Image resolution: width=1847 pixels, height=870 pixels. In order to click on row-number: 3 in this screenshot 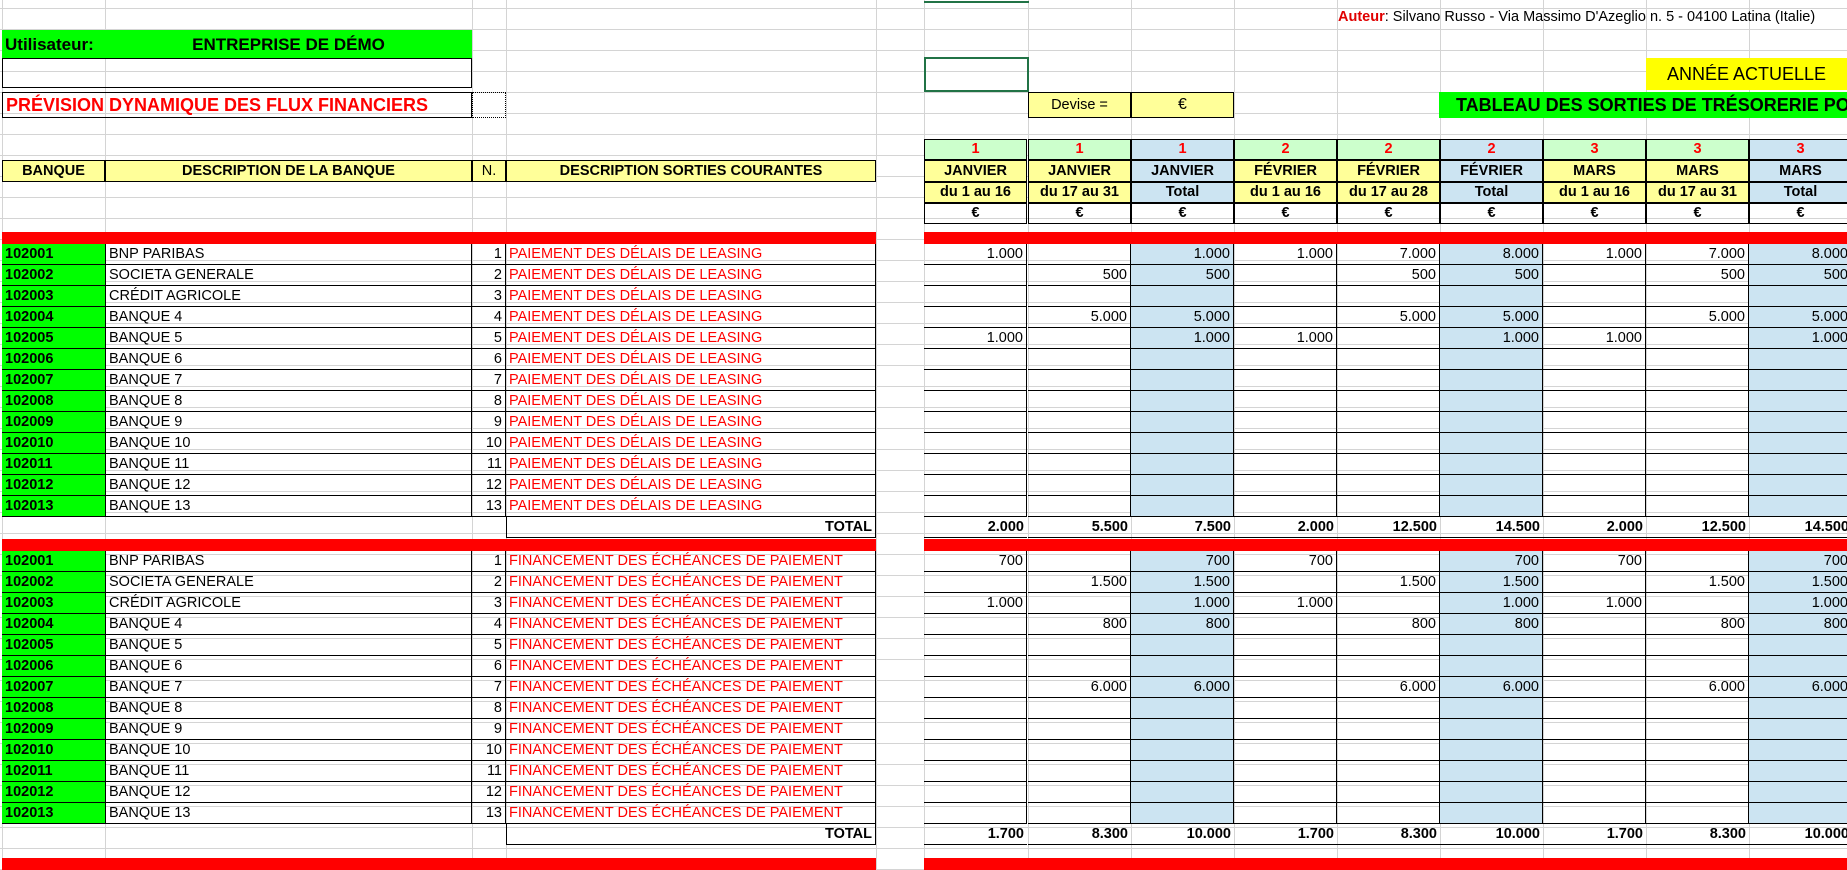, I will do `click(489, 296)`.